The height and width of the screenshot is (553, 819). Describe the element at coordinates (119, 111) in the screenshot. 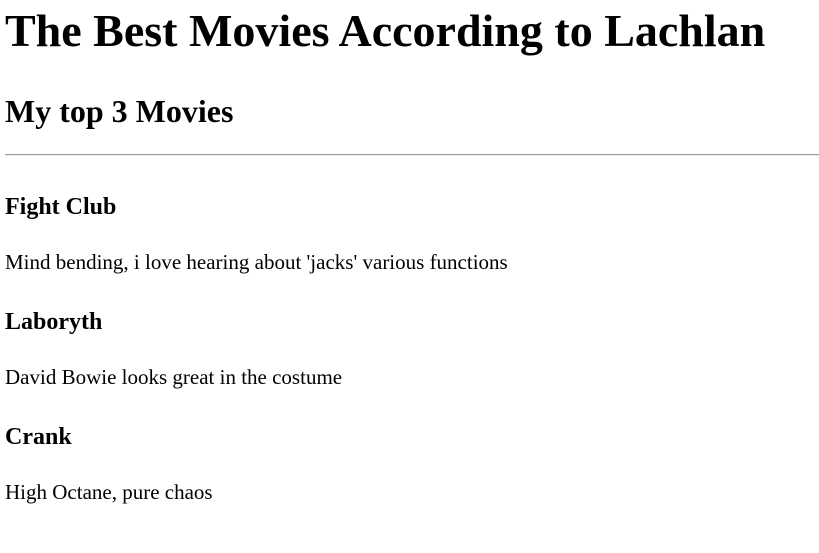

I see `page-subtitle: My top 3 Movies` at that location.